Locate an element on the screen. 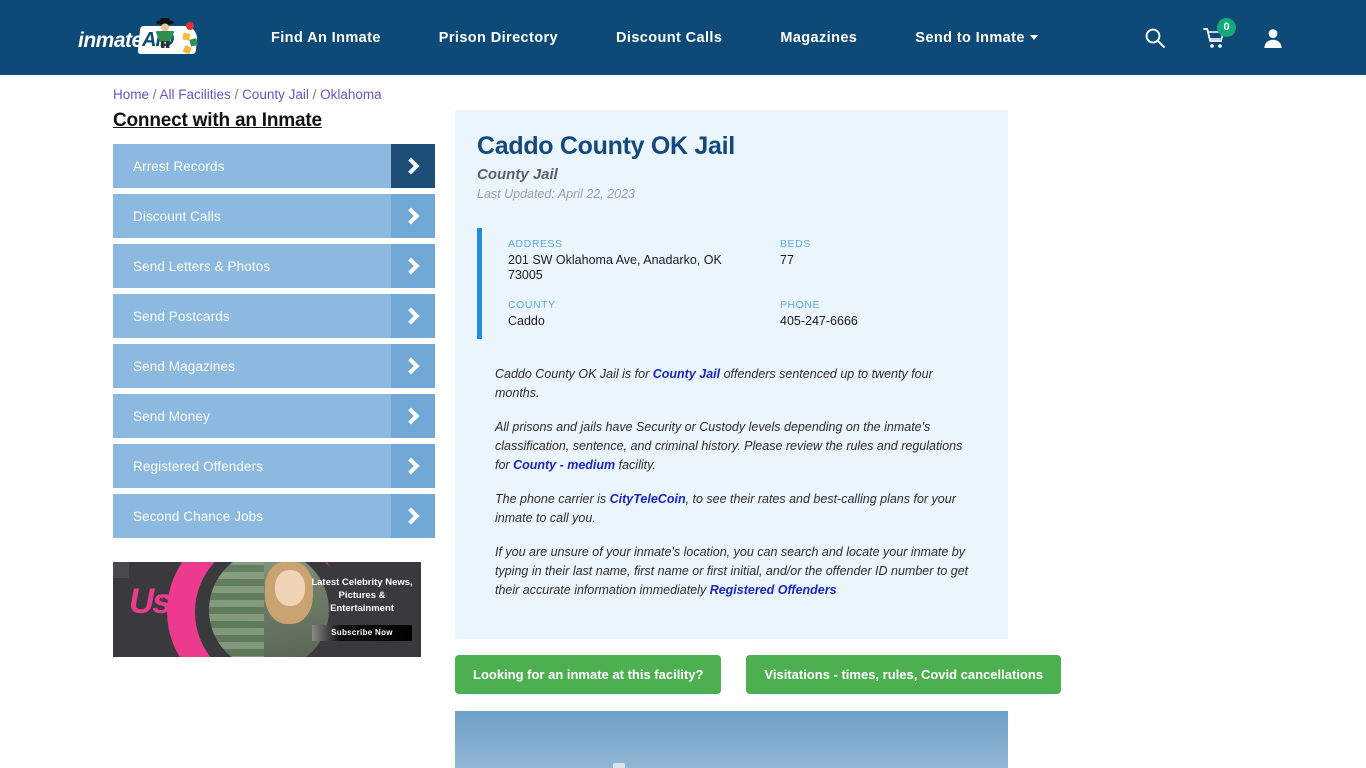 The height and width of the screenshot is (768, 1366). nav-item-prison-directory: Prison Directory is located at coordinates (498, 38).